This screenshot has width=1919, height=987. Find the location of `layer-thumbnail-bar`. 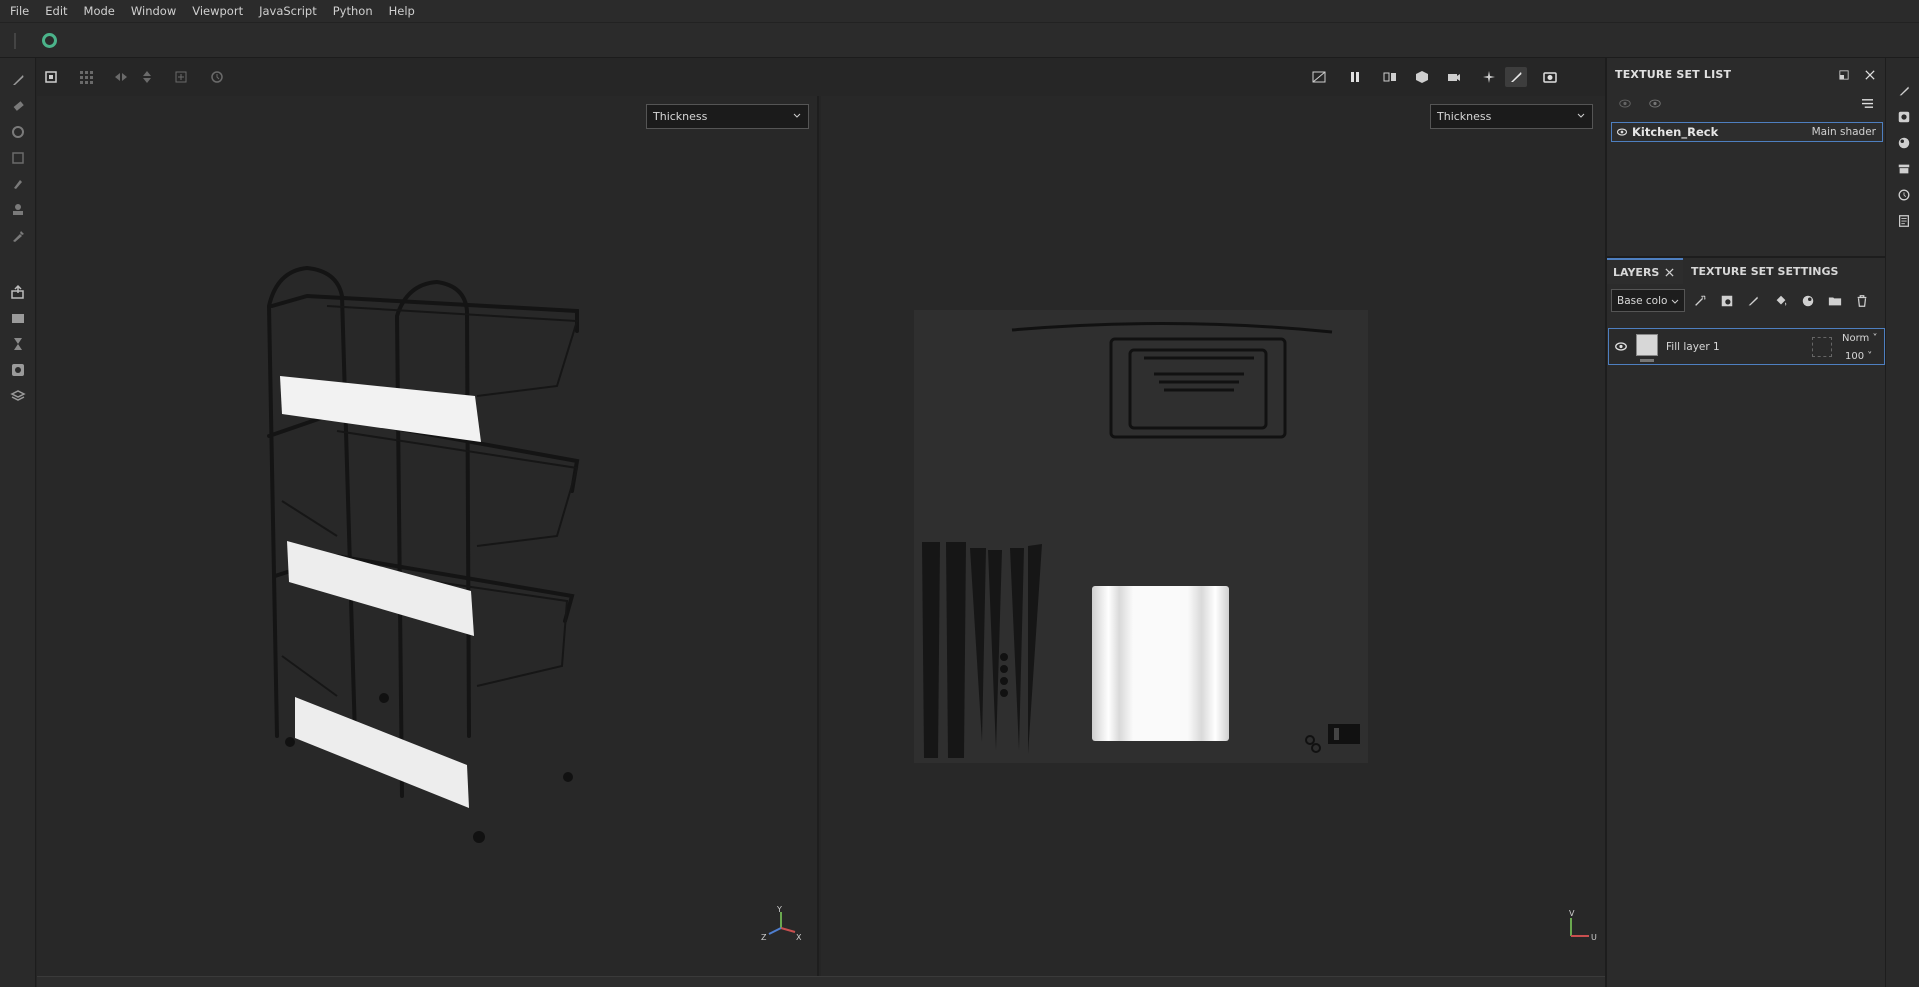

layer-thumbnail-bar is located at coordinates (1647, 360).